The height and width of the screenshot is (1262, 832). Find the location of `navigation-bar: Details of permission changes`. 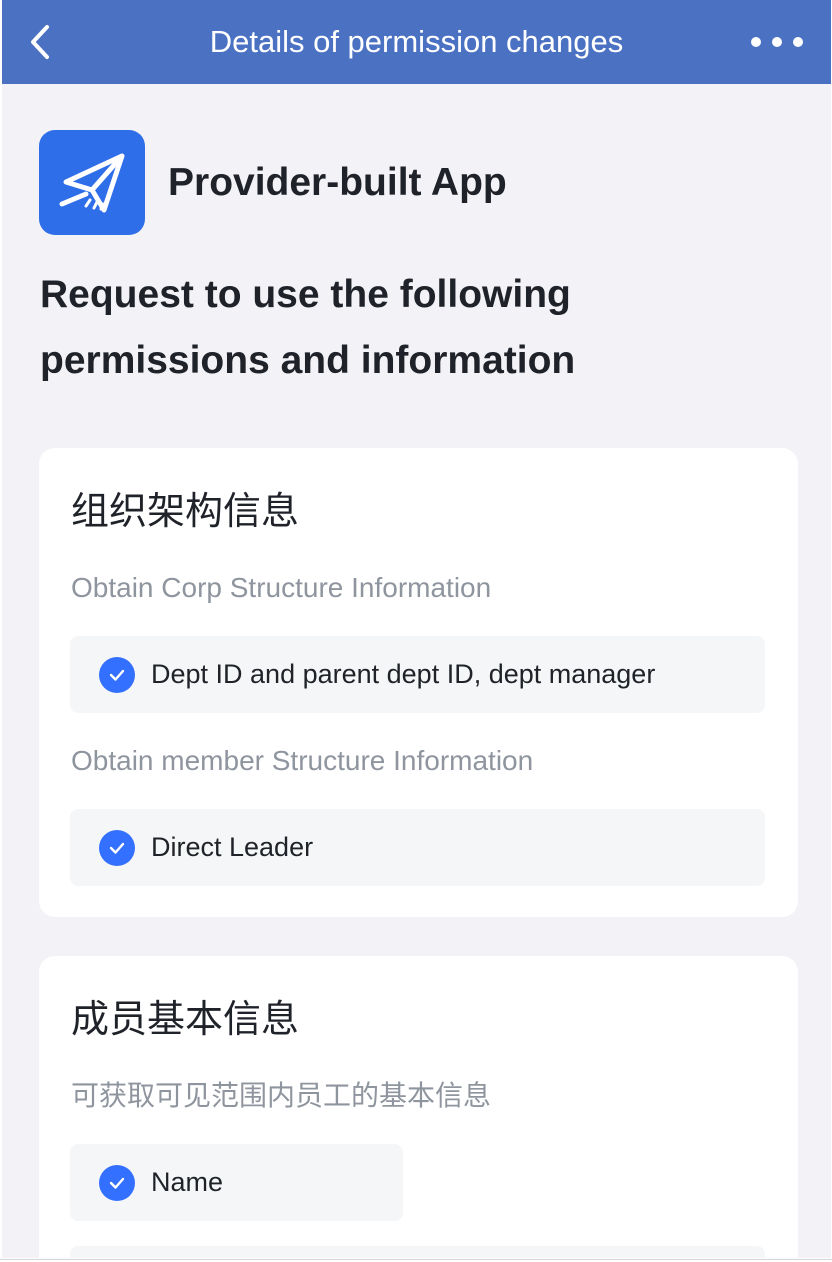

navigation-bar: Details of permission changes is located at coordinates (416, 42).